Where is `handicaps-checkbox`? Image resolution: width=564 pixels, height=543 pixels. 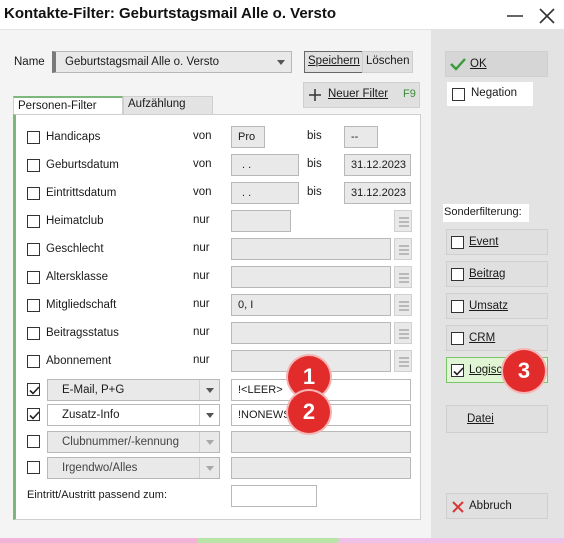
handicaps-checkbox is located at coordinates (33, 137).